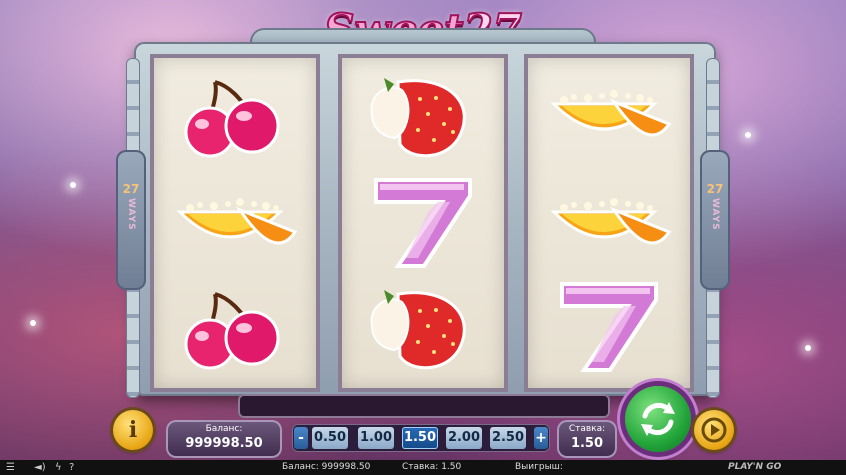  Describe the element at coordinates (376, 438) in the screenshot. I see `bet-option: 1.00` at that location.